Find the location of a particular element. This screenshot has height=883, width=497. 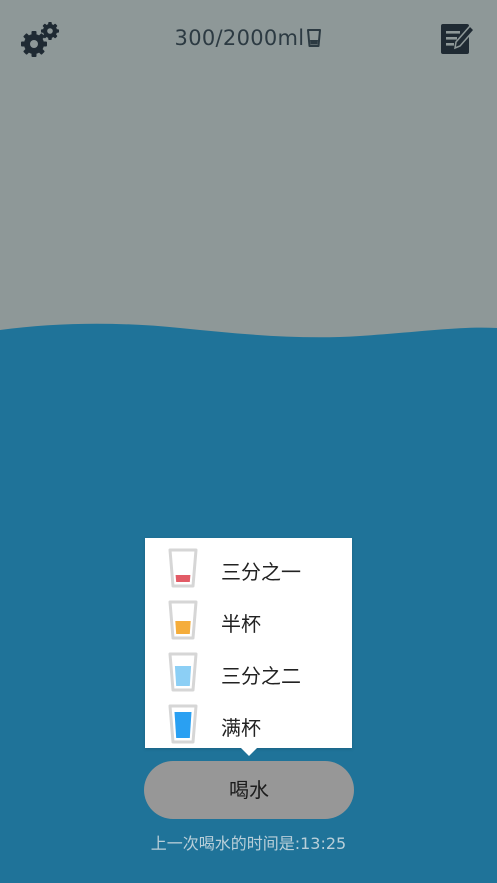

option-half: 半杯 is located at coordinates (248, 620).